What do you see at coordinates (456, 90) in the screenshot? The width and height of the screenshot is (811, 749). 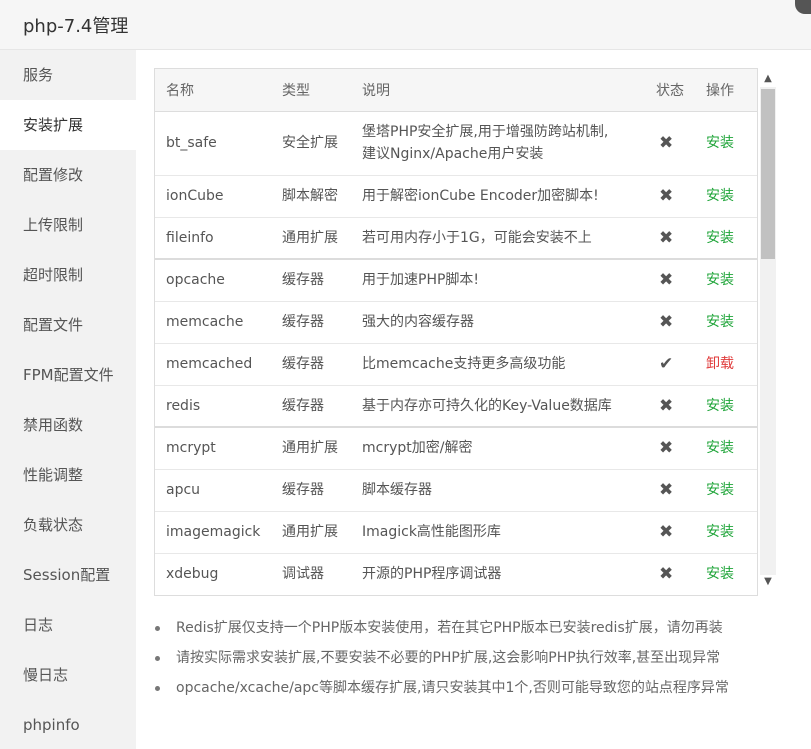 I see `table-header-row: 名称 类型 说明 状态 操作` at bounding box center [456, 90].